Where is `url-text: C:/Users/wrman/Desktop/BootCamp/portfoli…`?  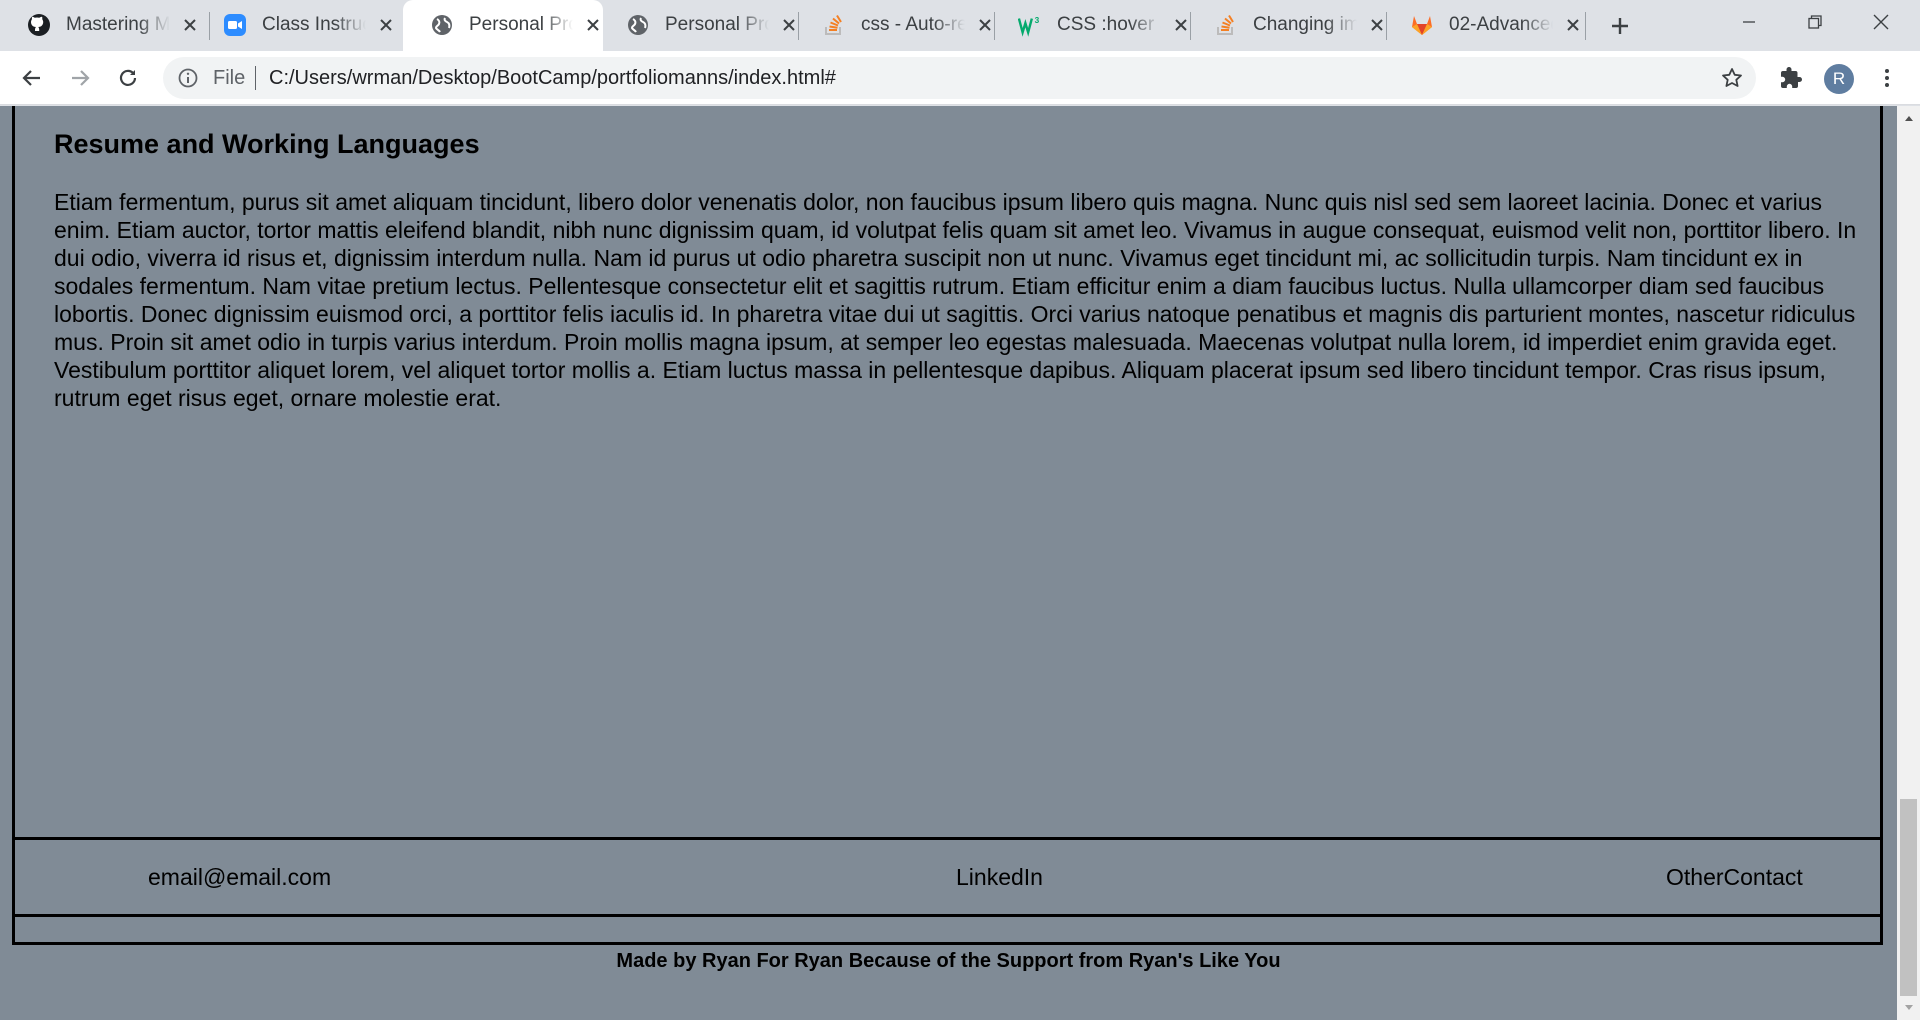 url-text: C:/Users/wrman/Desktop/BootCamp/portfoli… is located at coordinates (552, 78).